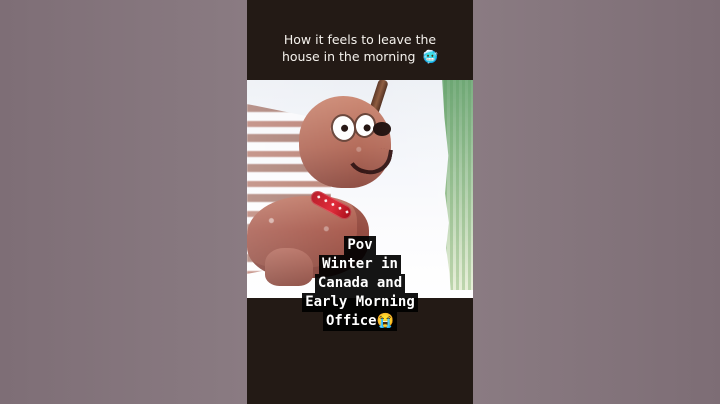 This screenshot has width=720, height=404. I want to click on overlay-line-3: Canada and, so click(360, 283).